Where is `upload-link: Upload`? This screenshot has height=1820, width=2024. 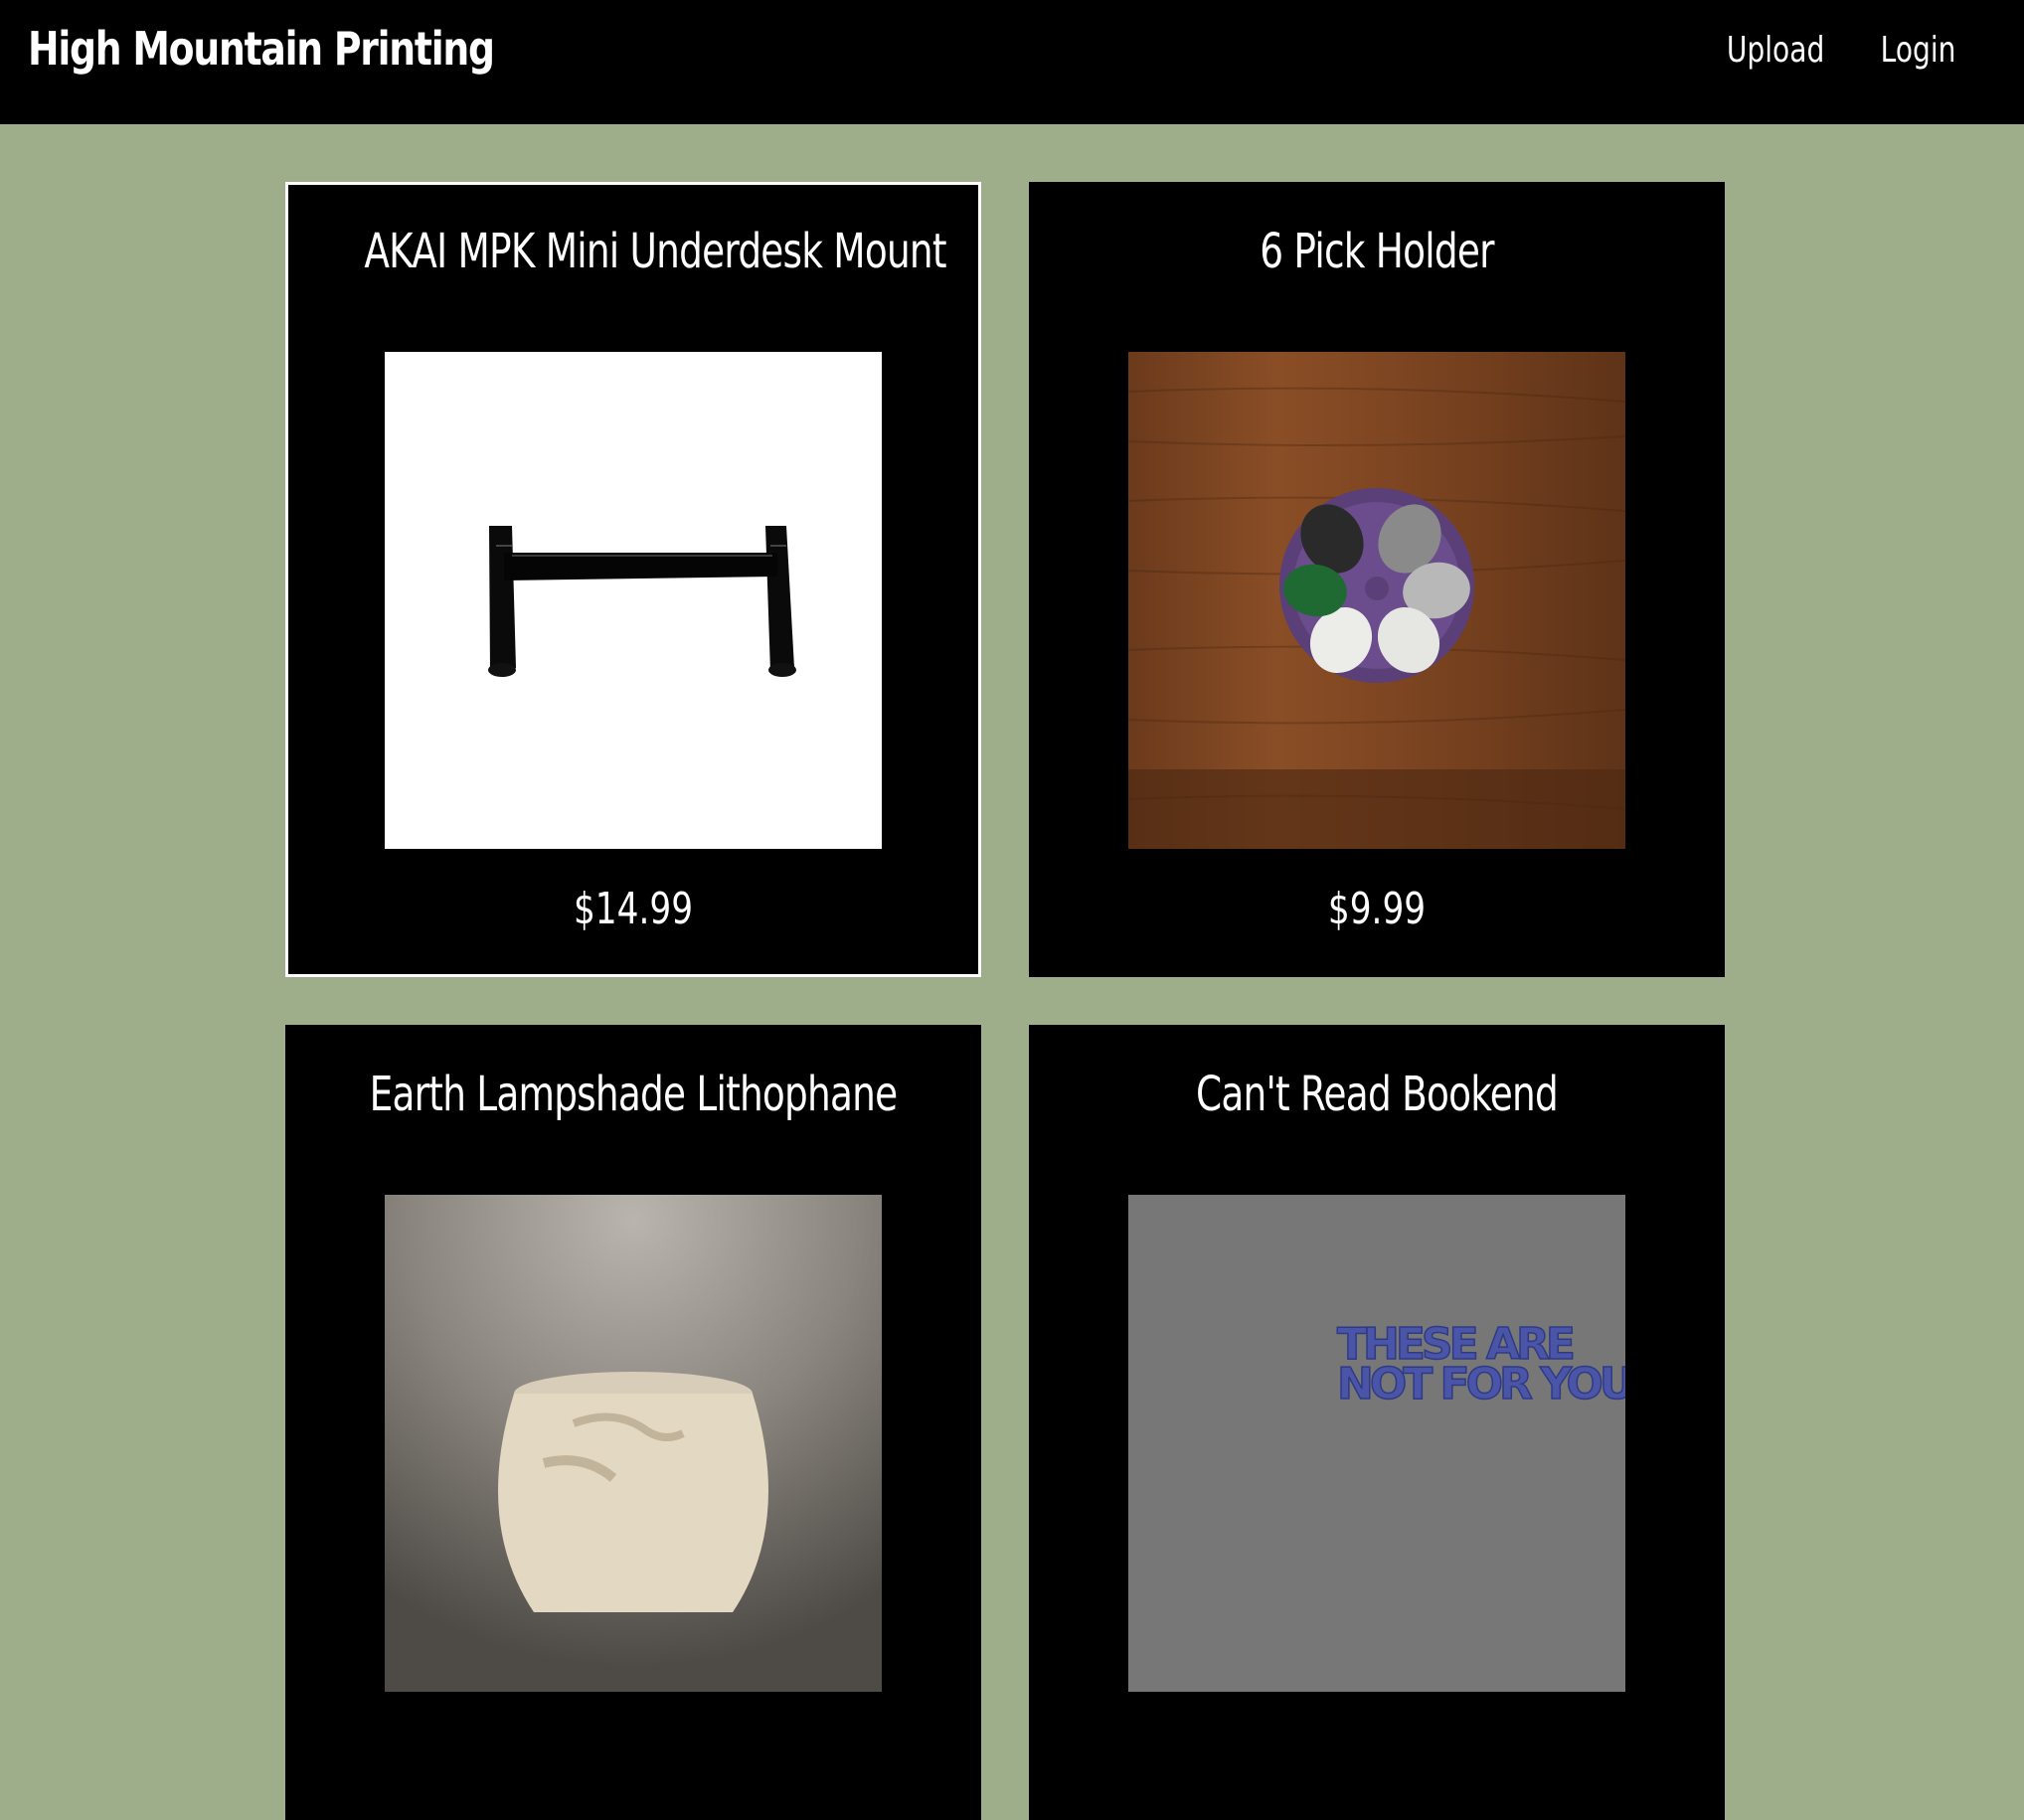 upload-link: Upload is located at coordinates (1775, 50).